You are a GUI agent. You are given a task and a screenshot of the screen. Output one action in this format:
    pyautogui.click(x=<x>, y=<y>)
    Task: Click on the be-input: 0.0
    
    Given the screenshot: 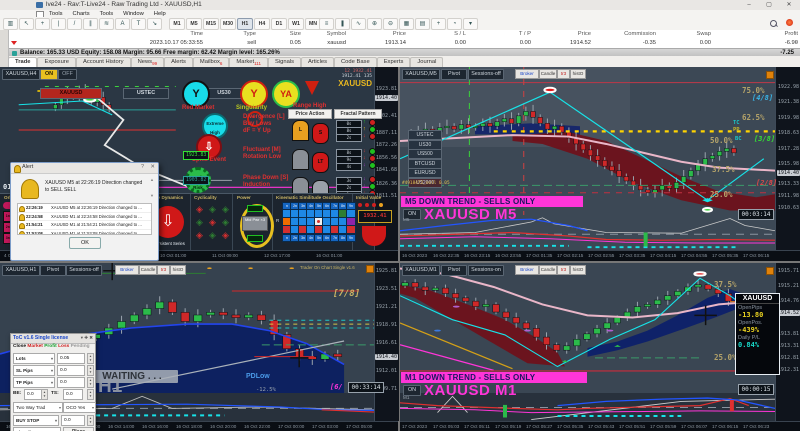 What is the action you would take?
    pyautogui.click(x=33, y=394)
    